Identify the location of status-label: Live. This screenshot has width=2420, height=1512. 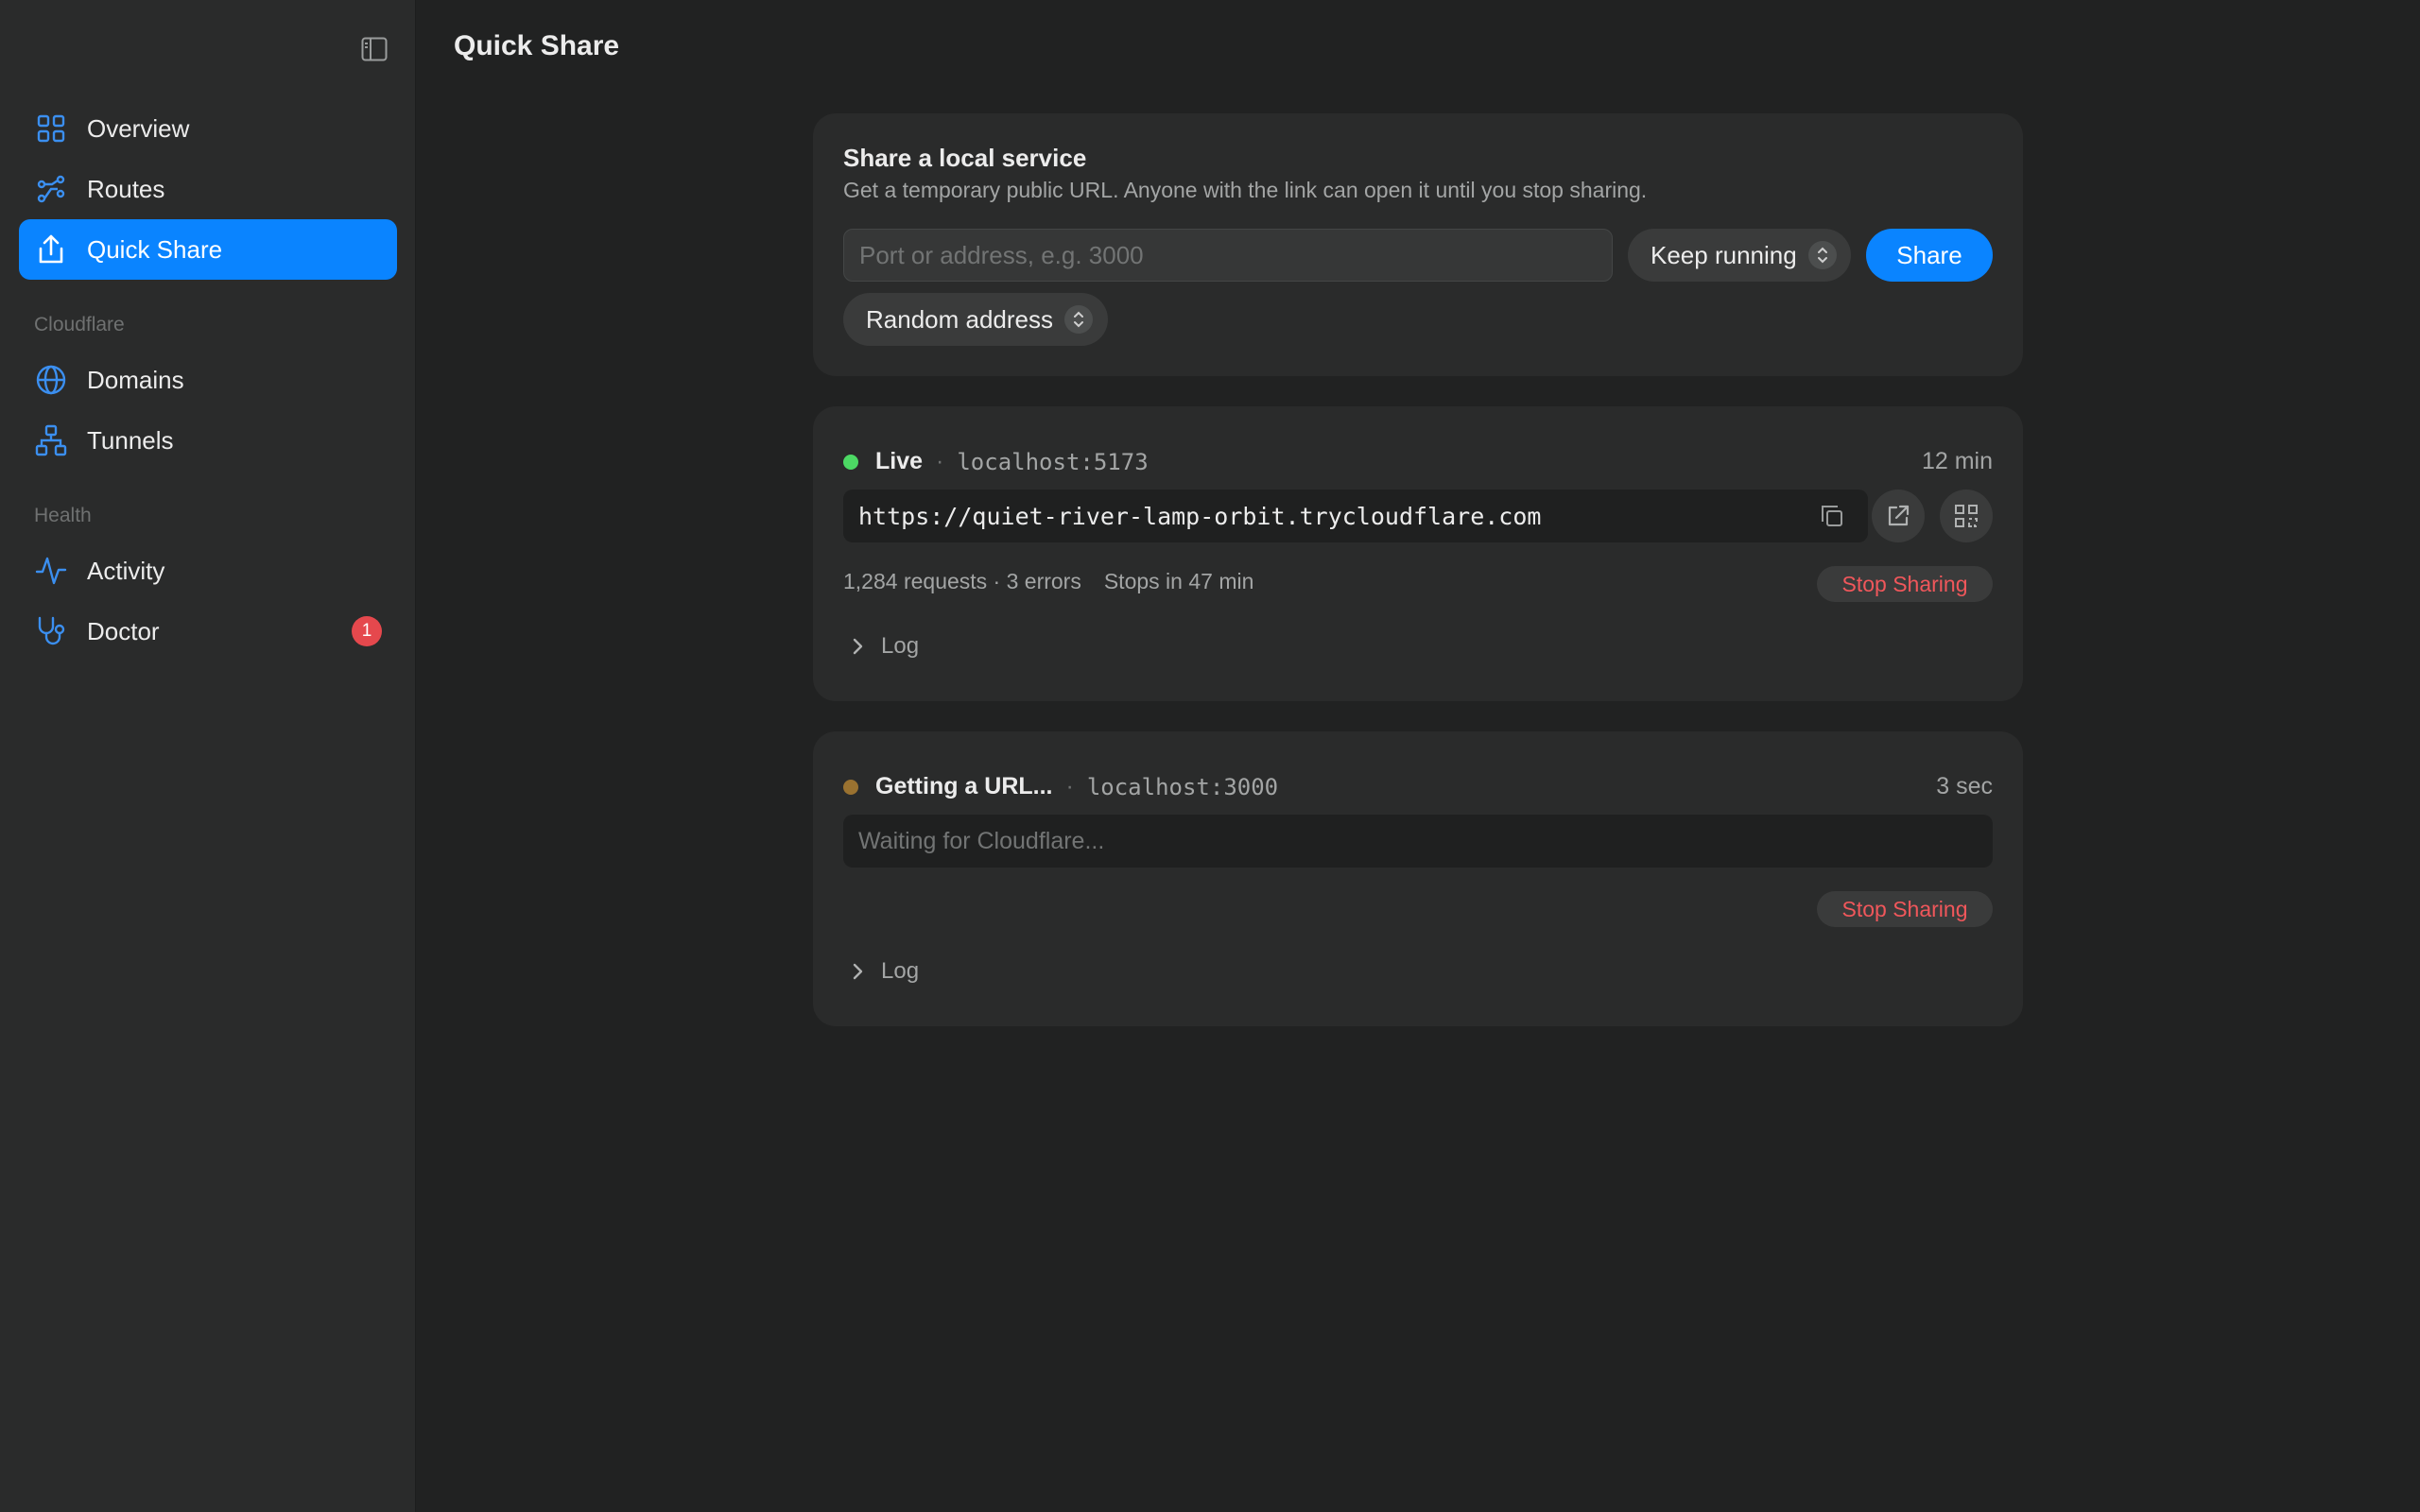
(899, 461).